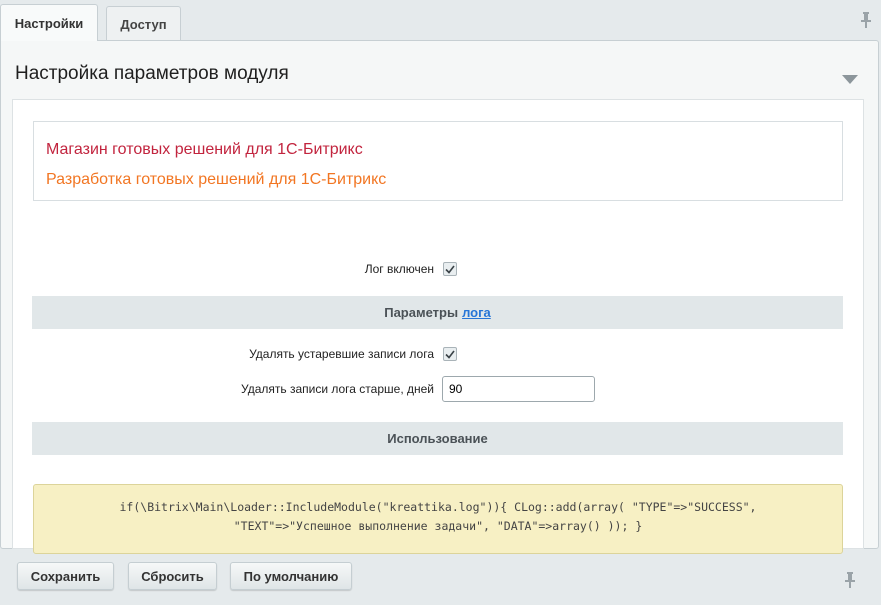 The width and height of the screenshot is (881, 605). Describe the element at coordinates (476, 312) in the screenshot. I see `section-log-params-link: лога` at that location.